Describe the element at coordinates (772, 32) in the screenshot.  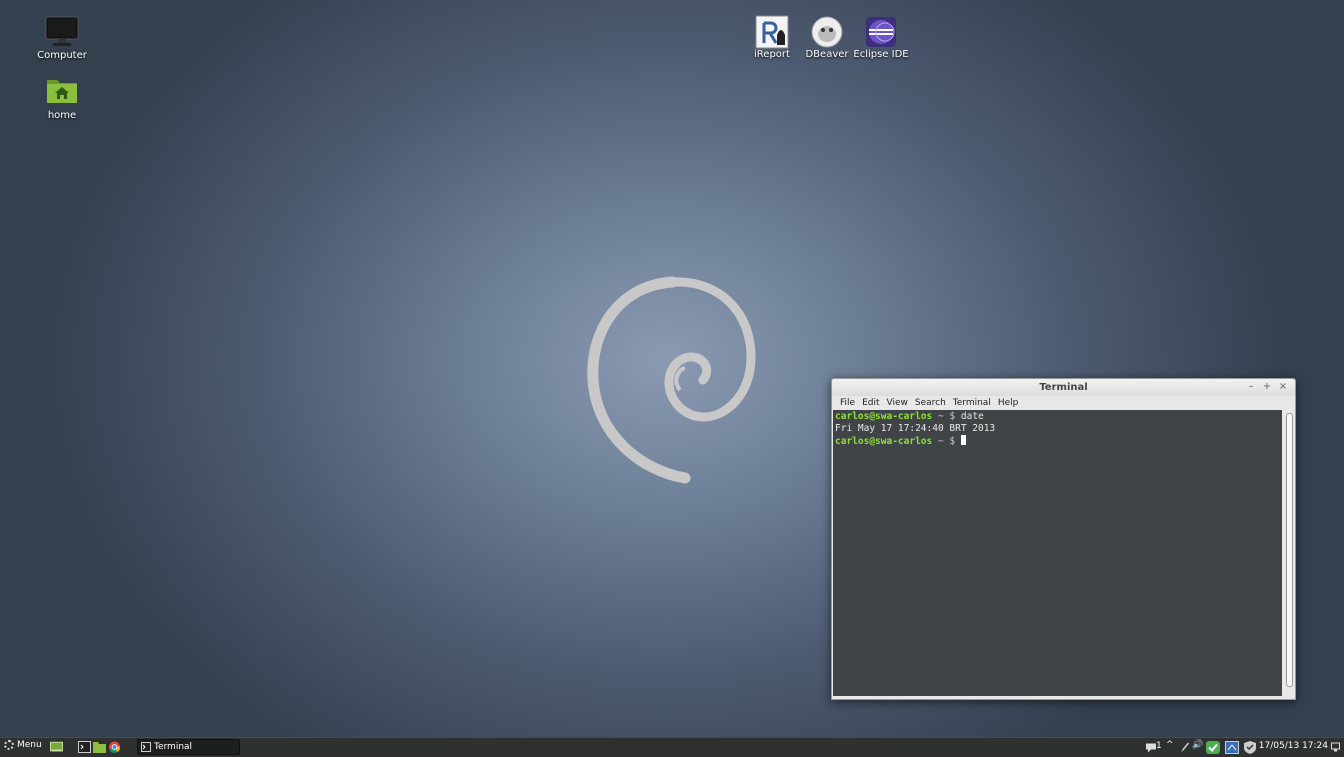
I see `ireport-icon` at that location.